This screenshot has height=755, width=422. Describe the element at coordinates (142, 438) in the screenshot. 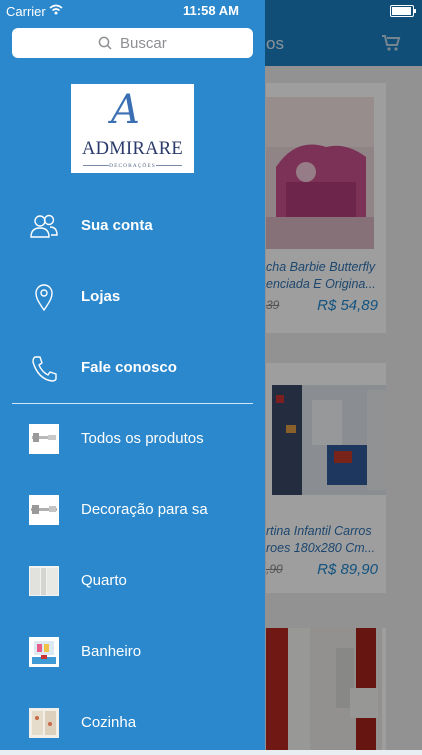

I see `category-label: Todos os produtos` at that location.